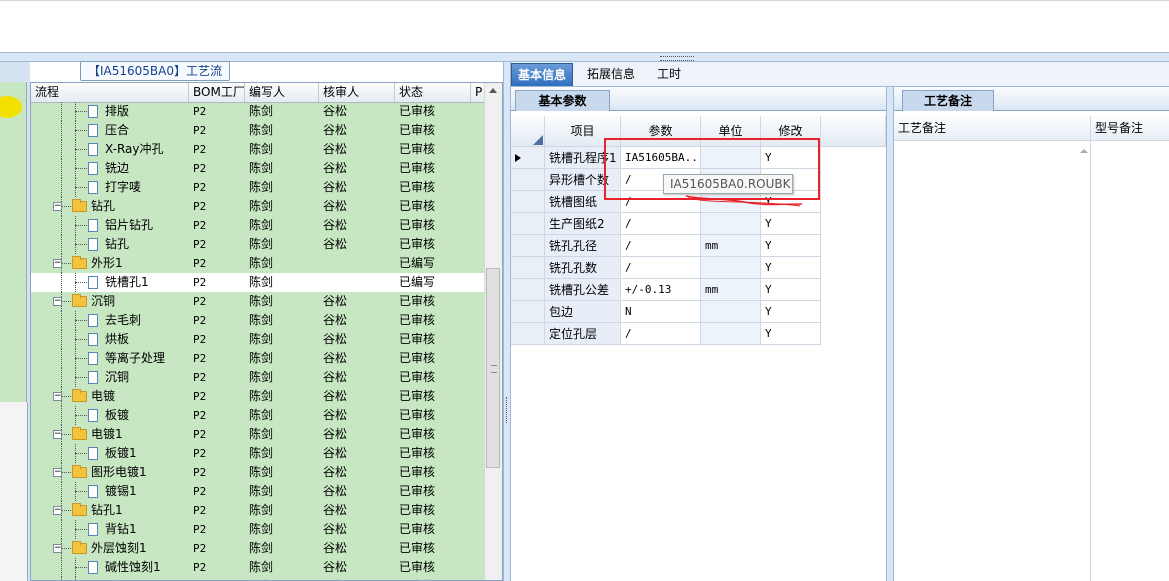 This screenshot has height=581, width=1169. Describe the element at coordinates (257, 263) in the screenshot. I see `tree-row: − 外形1 P2 陈剑 已编写` at that location.